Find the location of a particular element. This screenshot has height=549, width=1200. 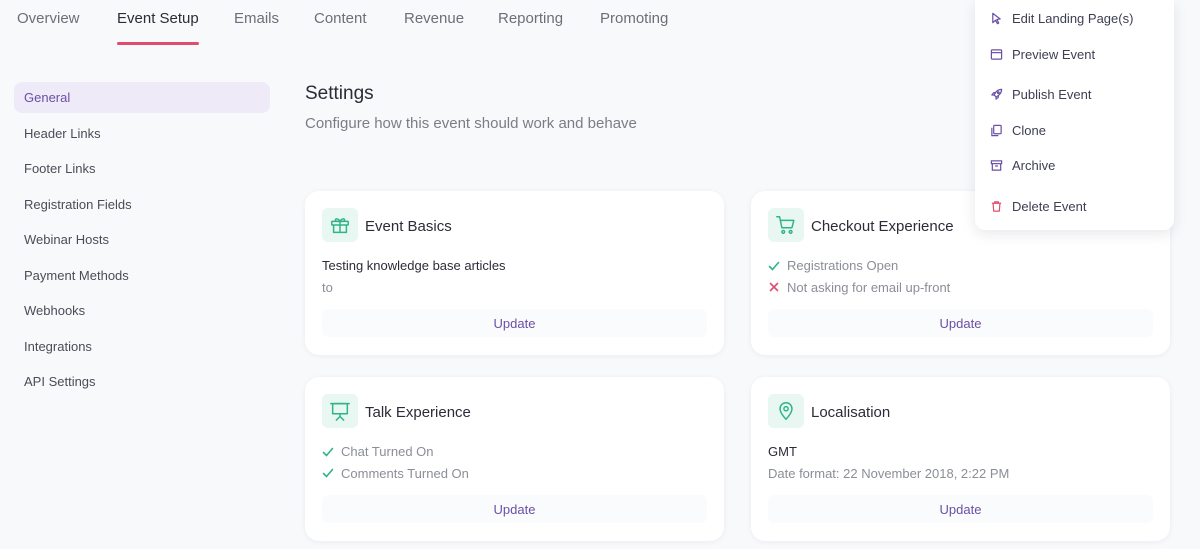

email-upfront-status: Not asking for email up-front is located at coordinates (859, 288).